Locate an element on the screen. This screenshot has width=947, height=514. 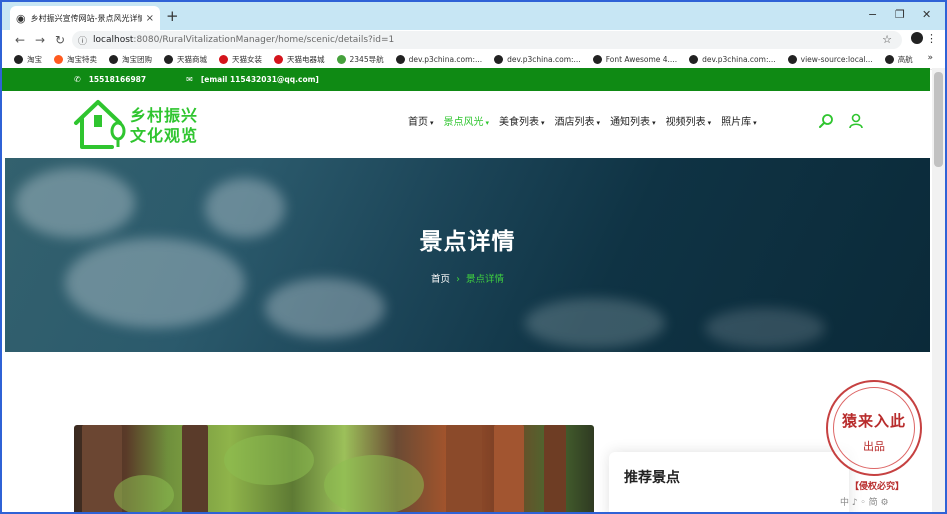
bookmarks-more-button: » is located at coordinates (930, 58).